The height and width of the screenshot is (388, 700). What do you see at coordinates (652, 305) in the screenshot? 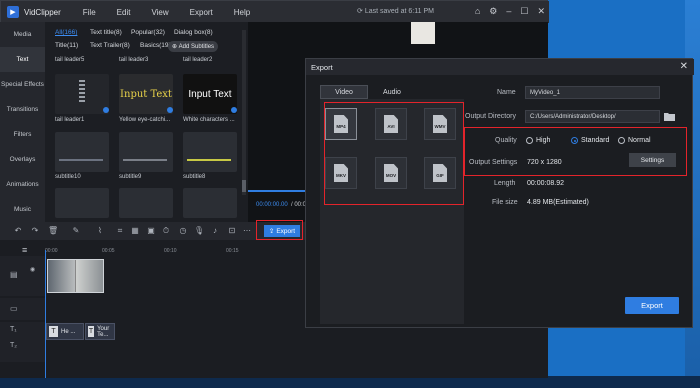
I see `dialog-export-button: Export` at bounding box center [652, 305].